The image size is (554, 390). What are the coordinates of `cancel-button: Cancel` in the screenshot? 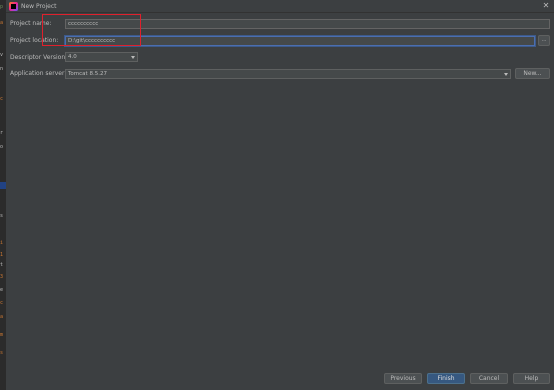 It's located at (489, 378).